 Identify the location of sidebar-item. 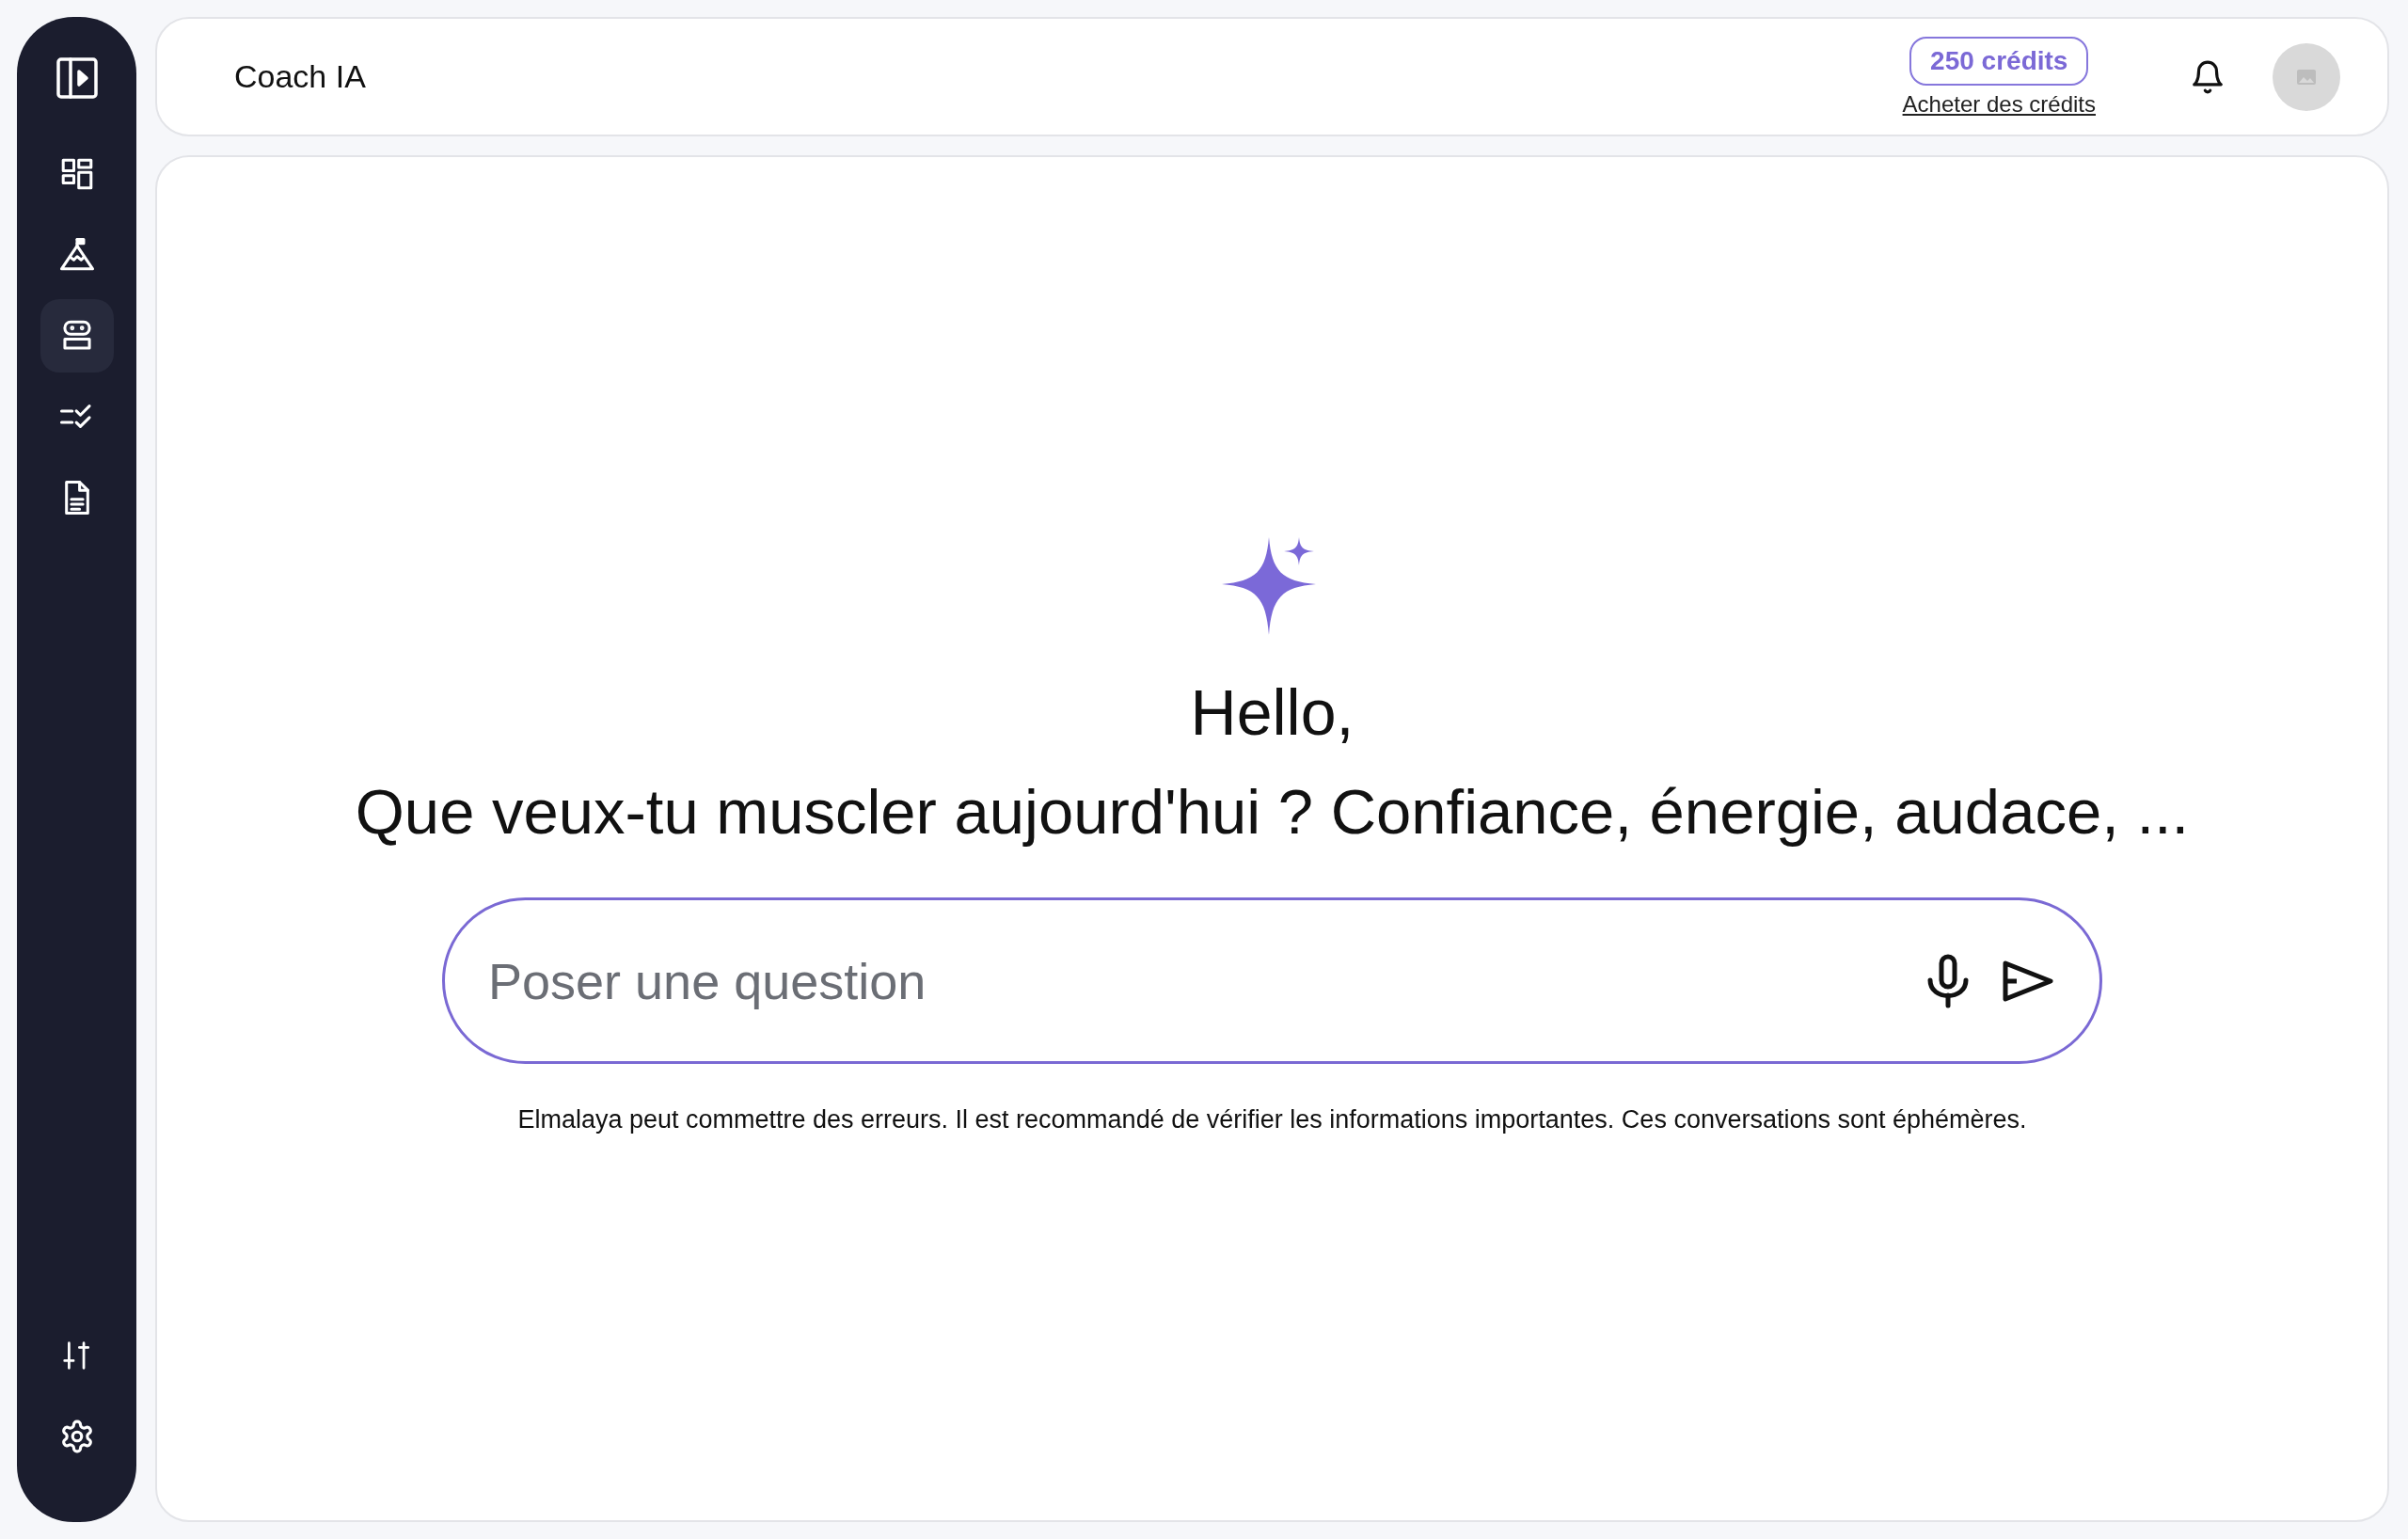
(77, 336).